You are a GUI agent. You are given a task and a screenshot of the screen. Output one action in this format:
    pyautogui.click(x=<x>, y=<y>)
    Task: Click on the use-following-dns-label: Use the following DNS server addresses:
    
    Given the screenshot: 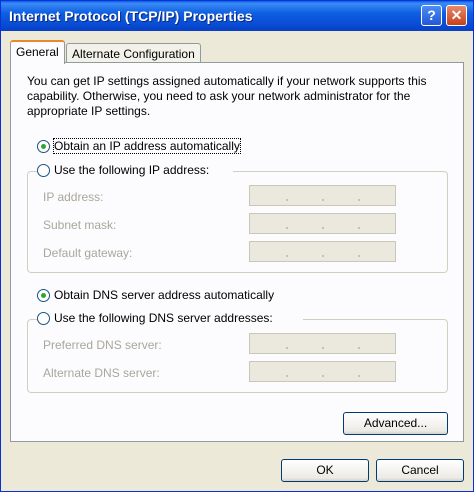 What is the action you would take?
    pyautogui.click(x=163, y=318)
    